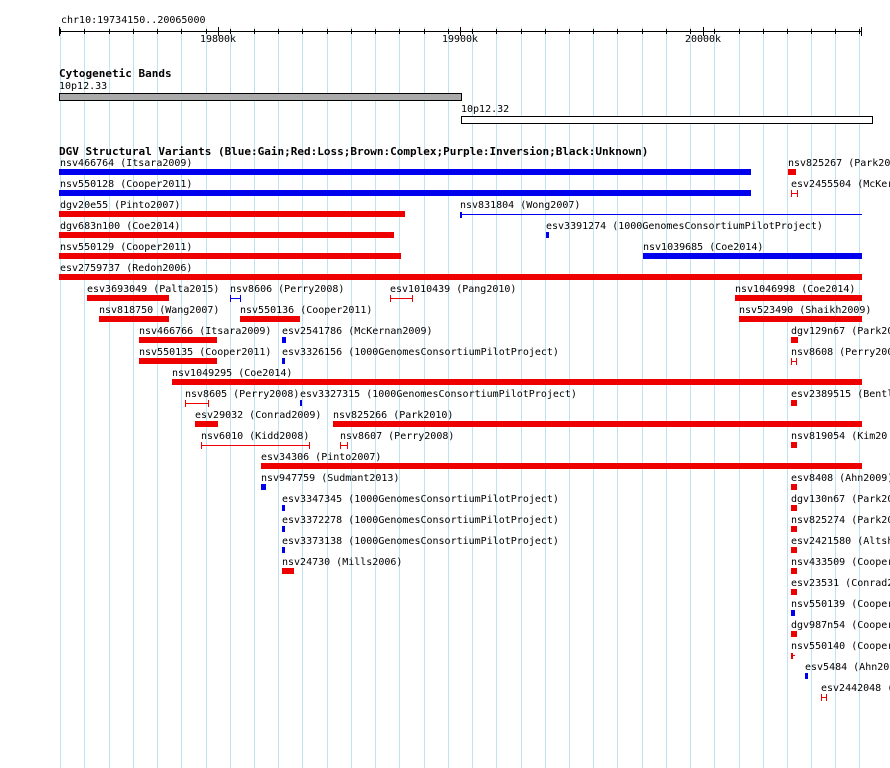 This screenshot has height=768, width=890. What do you see at coordinates (840, 394) in the screenshot?
I see `sv-feature-label: esv2389515 (Bentl` at bounding box center [840, 394].